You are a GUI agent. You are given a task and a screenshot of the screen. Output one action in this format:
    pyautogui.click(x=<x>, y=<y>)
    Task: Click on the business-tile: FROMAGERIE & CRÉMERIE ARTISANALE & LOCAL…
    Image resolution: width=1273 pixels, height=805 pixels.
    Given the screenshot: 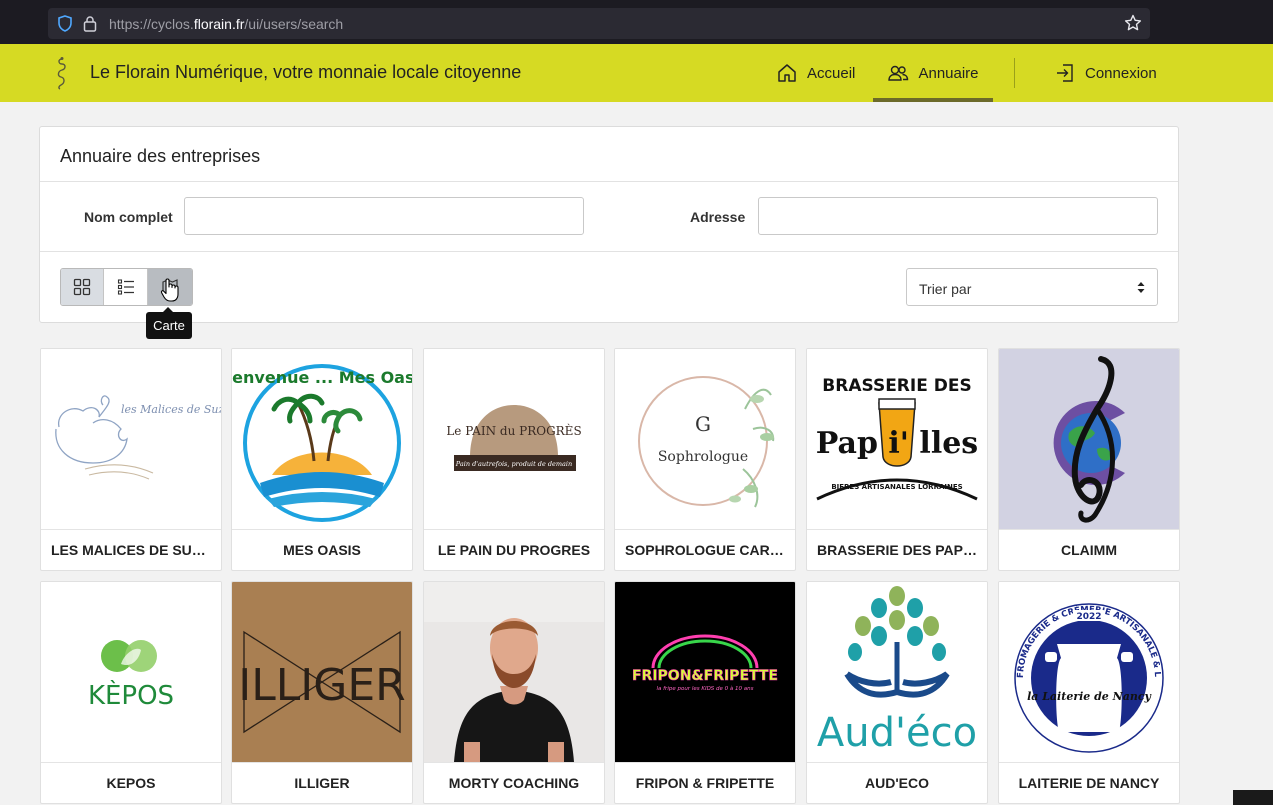 What is the action you would take?
    pyautogui.click(x=1089, y=692)
    